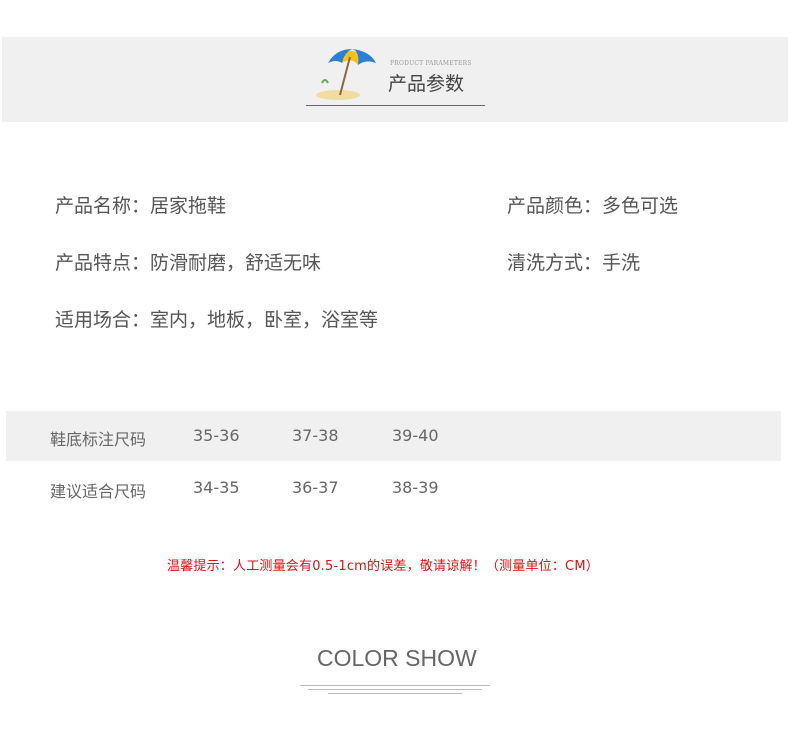 The image size is (790, 733). Describe the element at coordinates (431, 63) in the screenshot. I see `header-caption: PRODUCT PARAMETERS` at that location.